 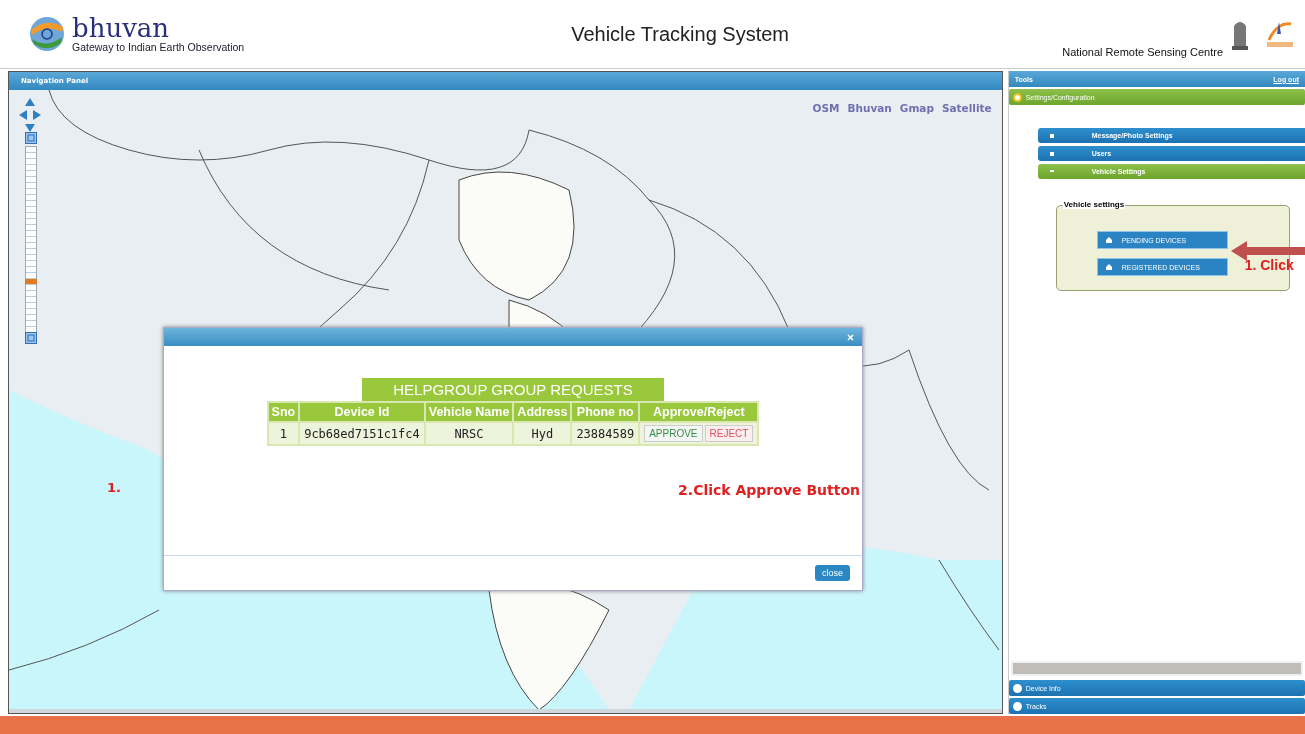 I want to click on annotation-text: 1. Click, so click(x=1269, y=265).